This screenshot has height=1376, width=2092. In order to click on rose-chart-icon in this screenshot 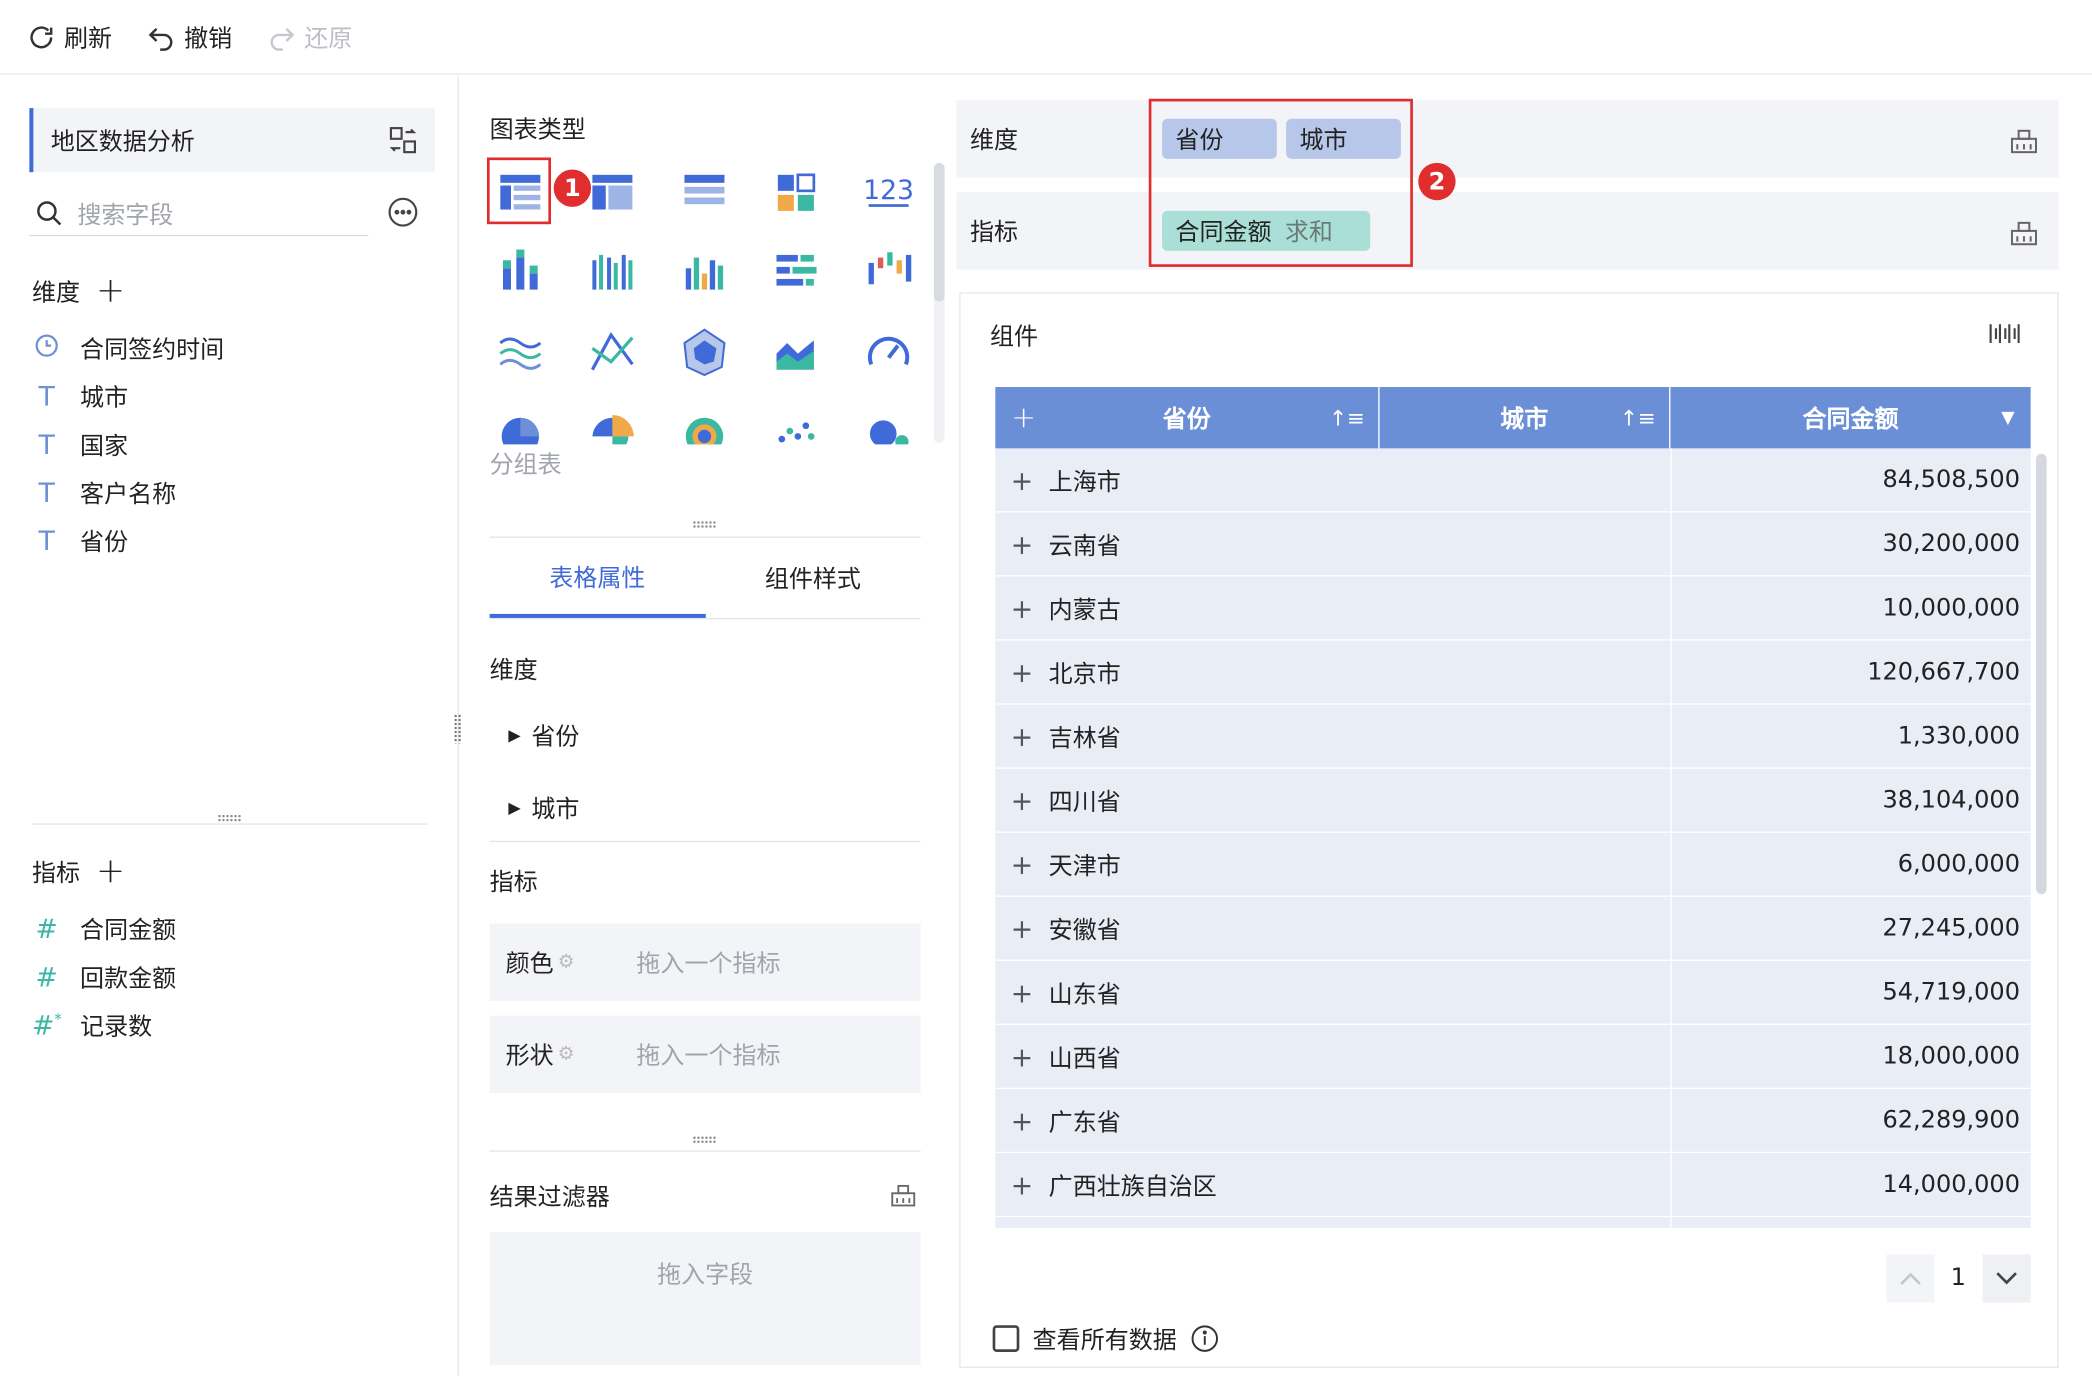, I will do `click(612, 423)`.